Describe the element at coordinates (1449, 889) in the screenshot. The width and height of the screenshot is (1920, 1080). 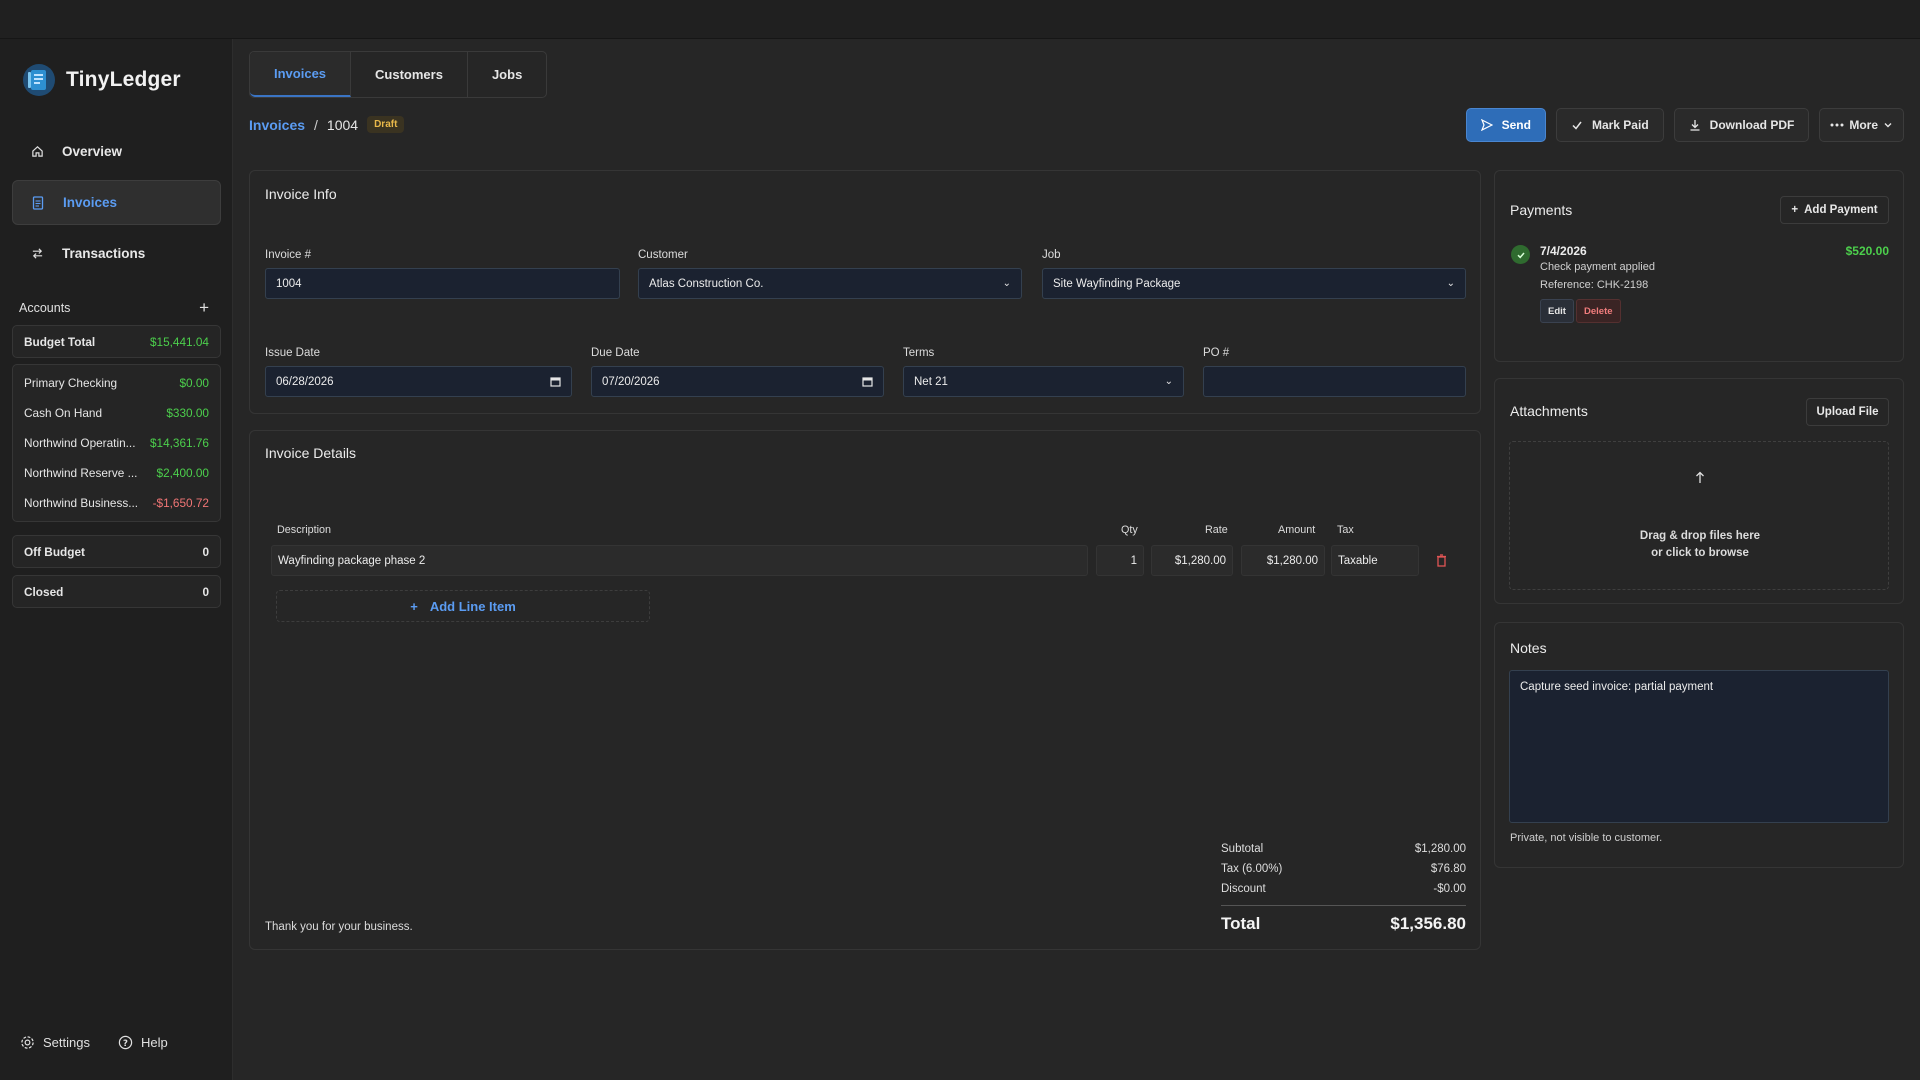
I see `discount-value: -$0.00` at that location.